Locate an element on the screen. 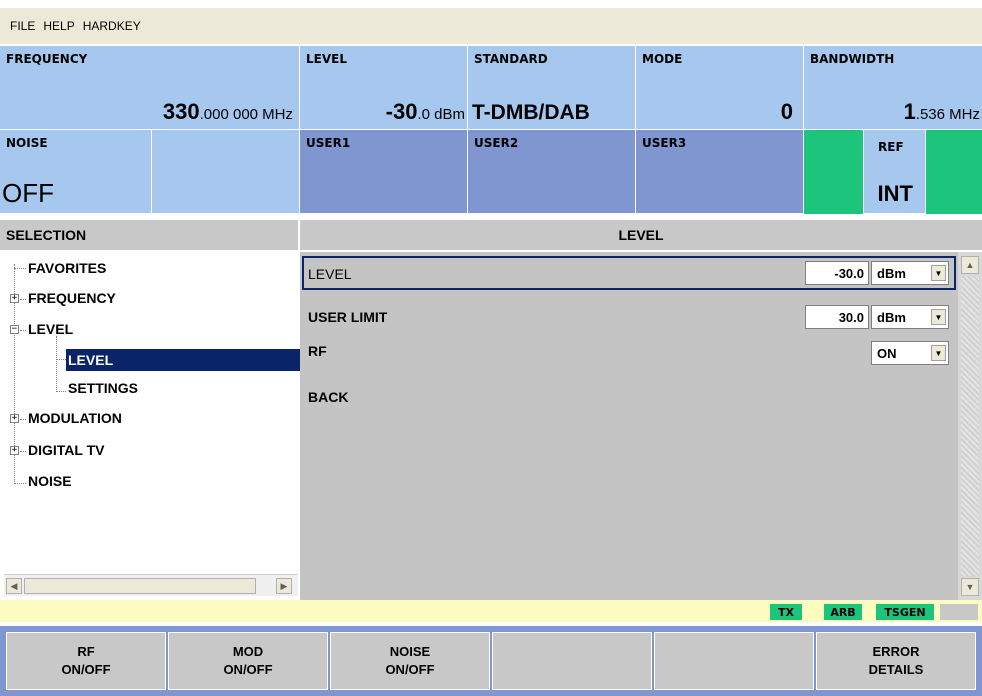  noise-value: OFF is located at coordinates (28, 193).